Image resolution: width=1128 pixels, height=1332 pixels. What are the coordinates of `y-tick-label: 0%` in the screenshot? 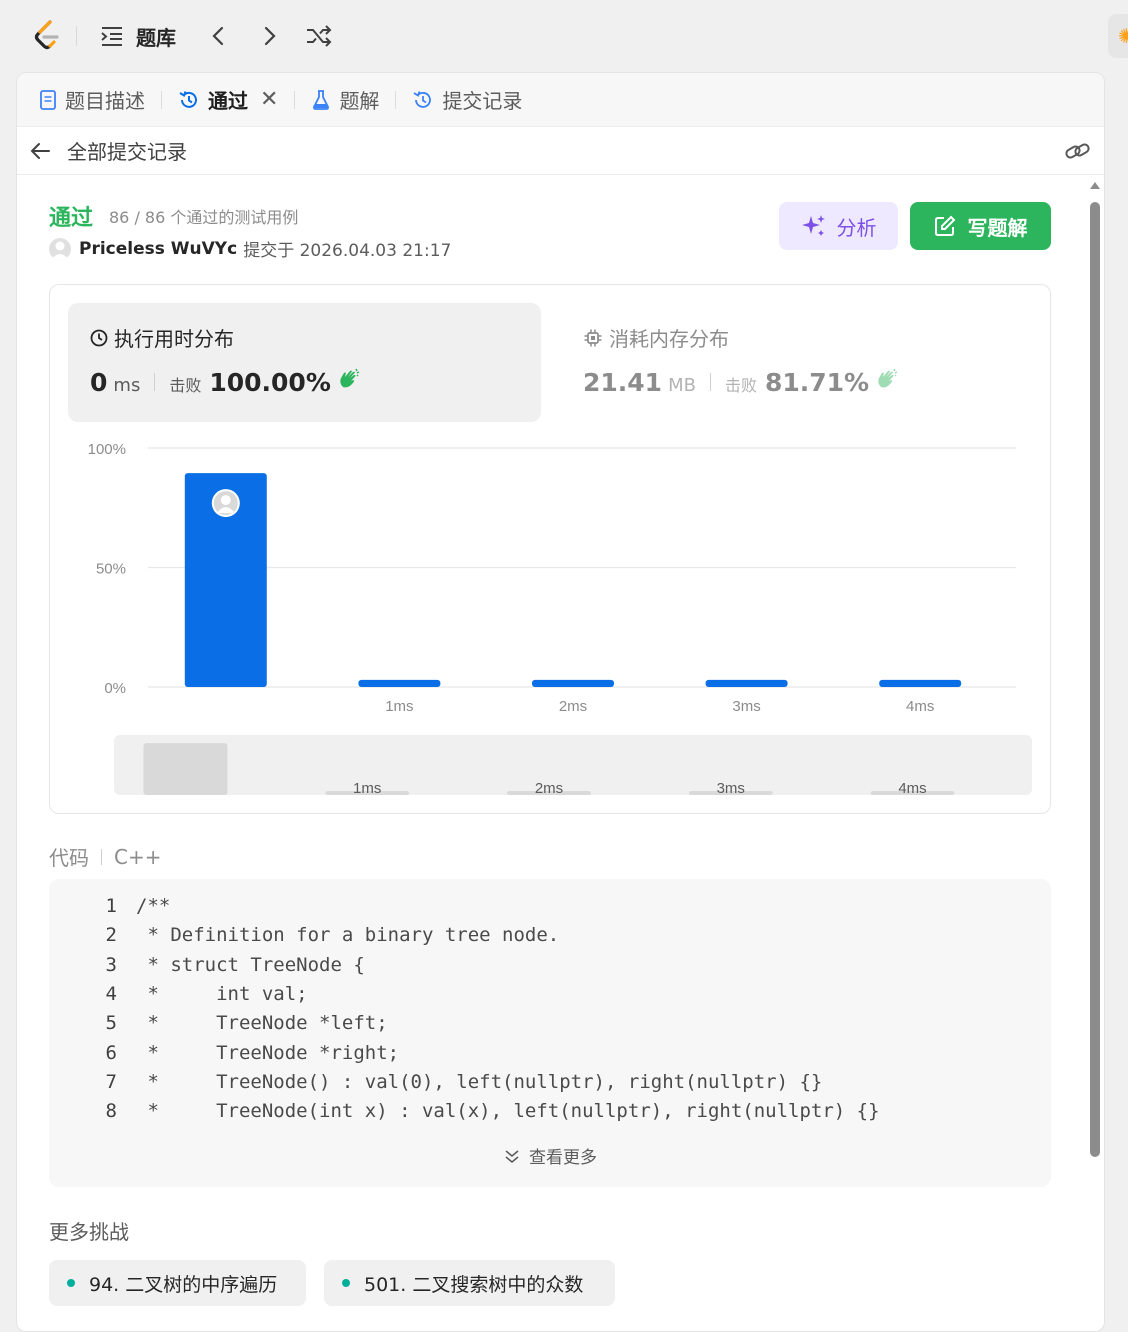 It's located at (115, 688).